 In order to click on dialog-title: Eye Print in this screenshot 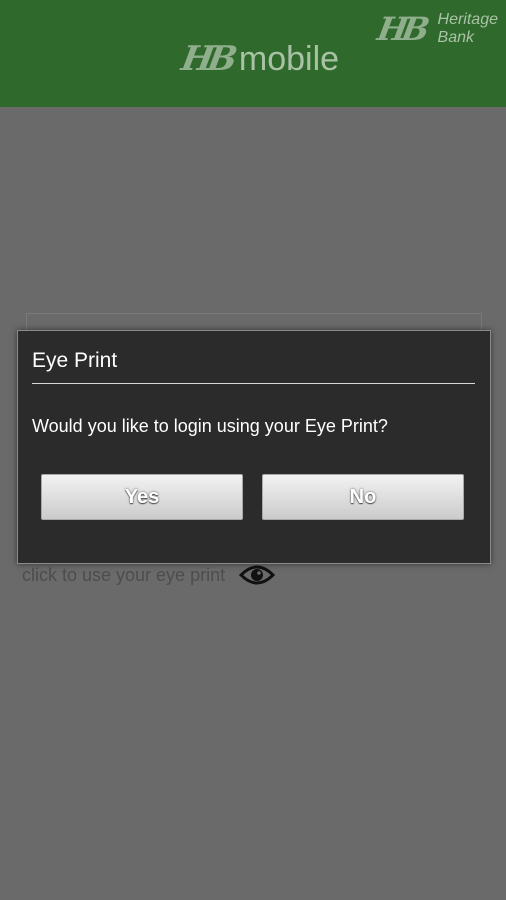, I will do `click(75, 360)`.